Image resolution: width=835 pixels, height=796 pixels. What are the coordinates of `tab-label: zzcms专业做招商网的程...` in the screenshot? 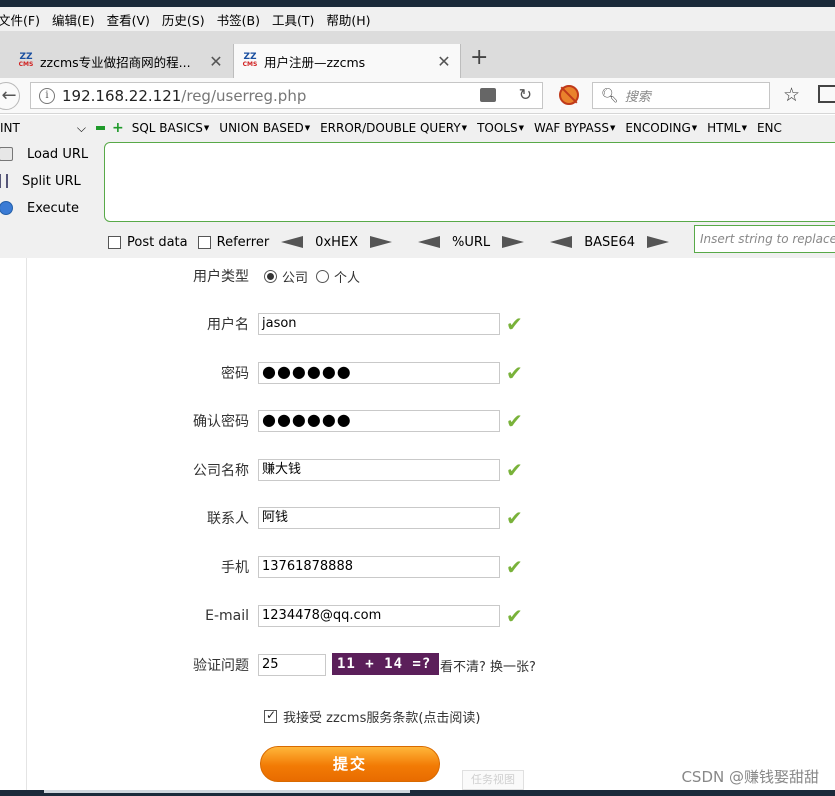 It's located at (115, 62).